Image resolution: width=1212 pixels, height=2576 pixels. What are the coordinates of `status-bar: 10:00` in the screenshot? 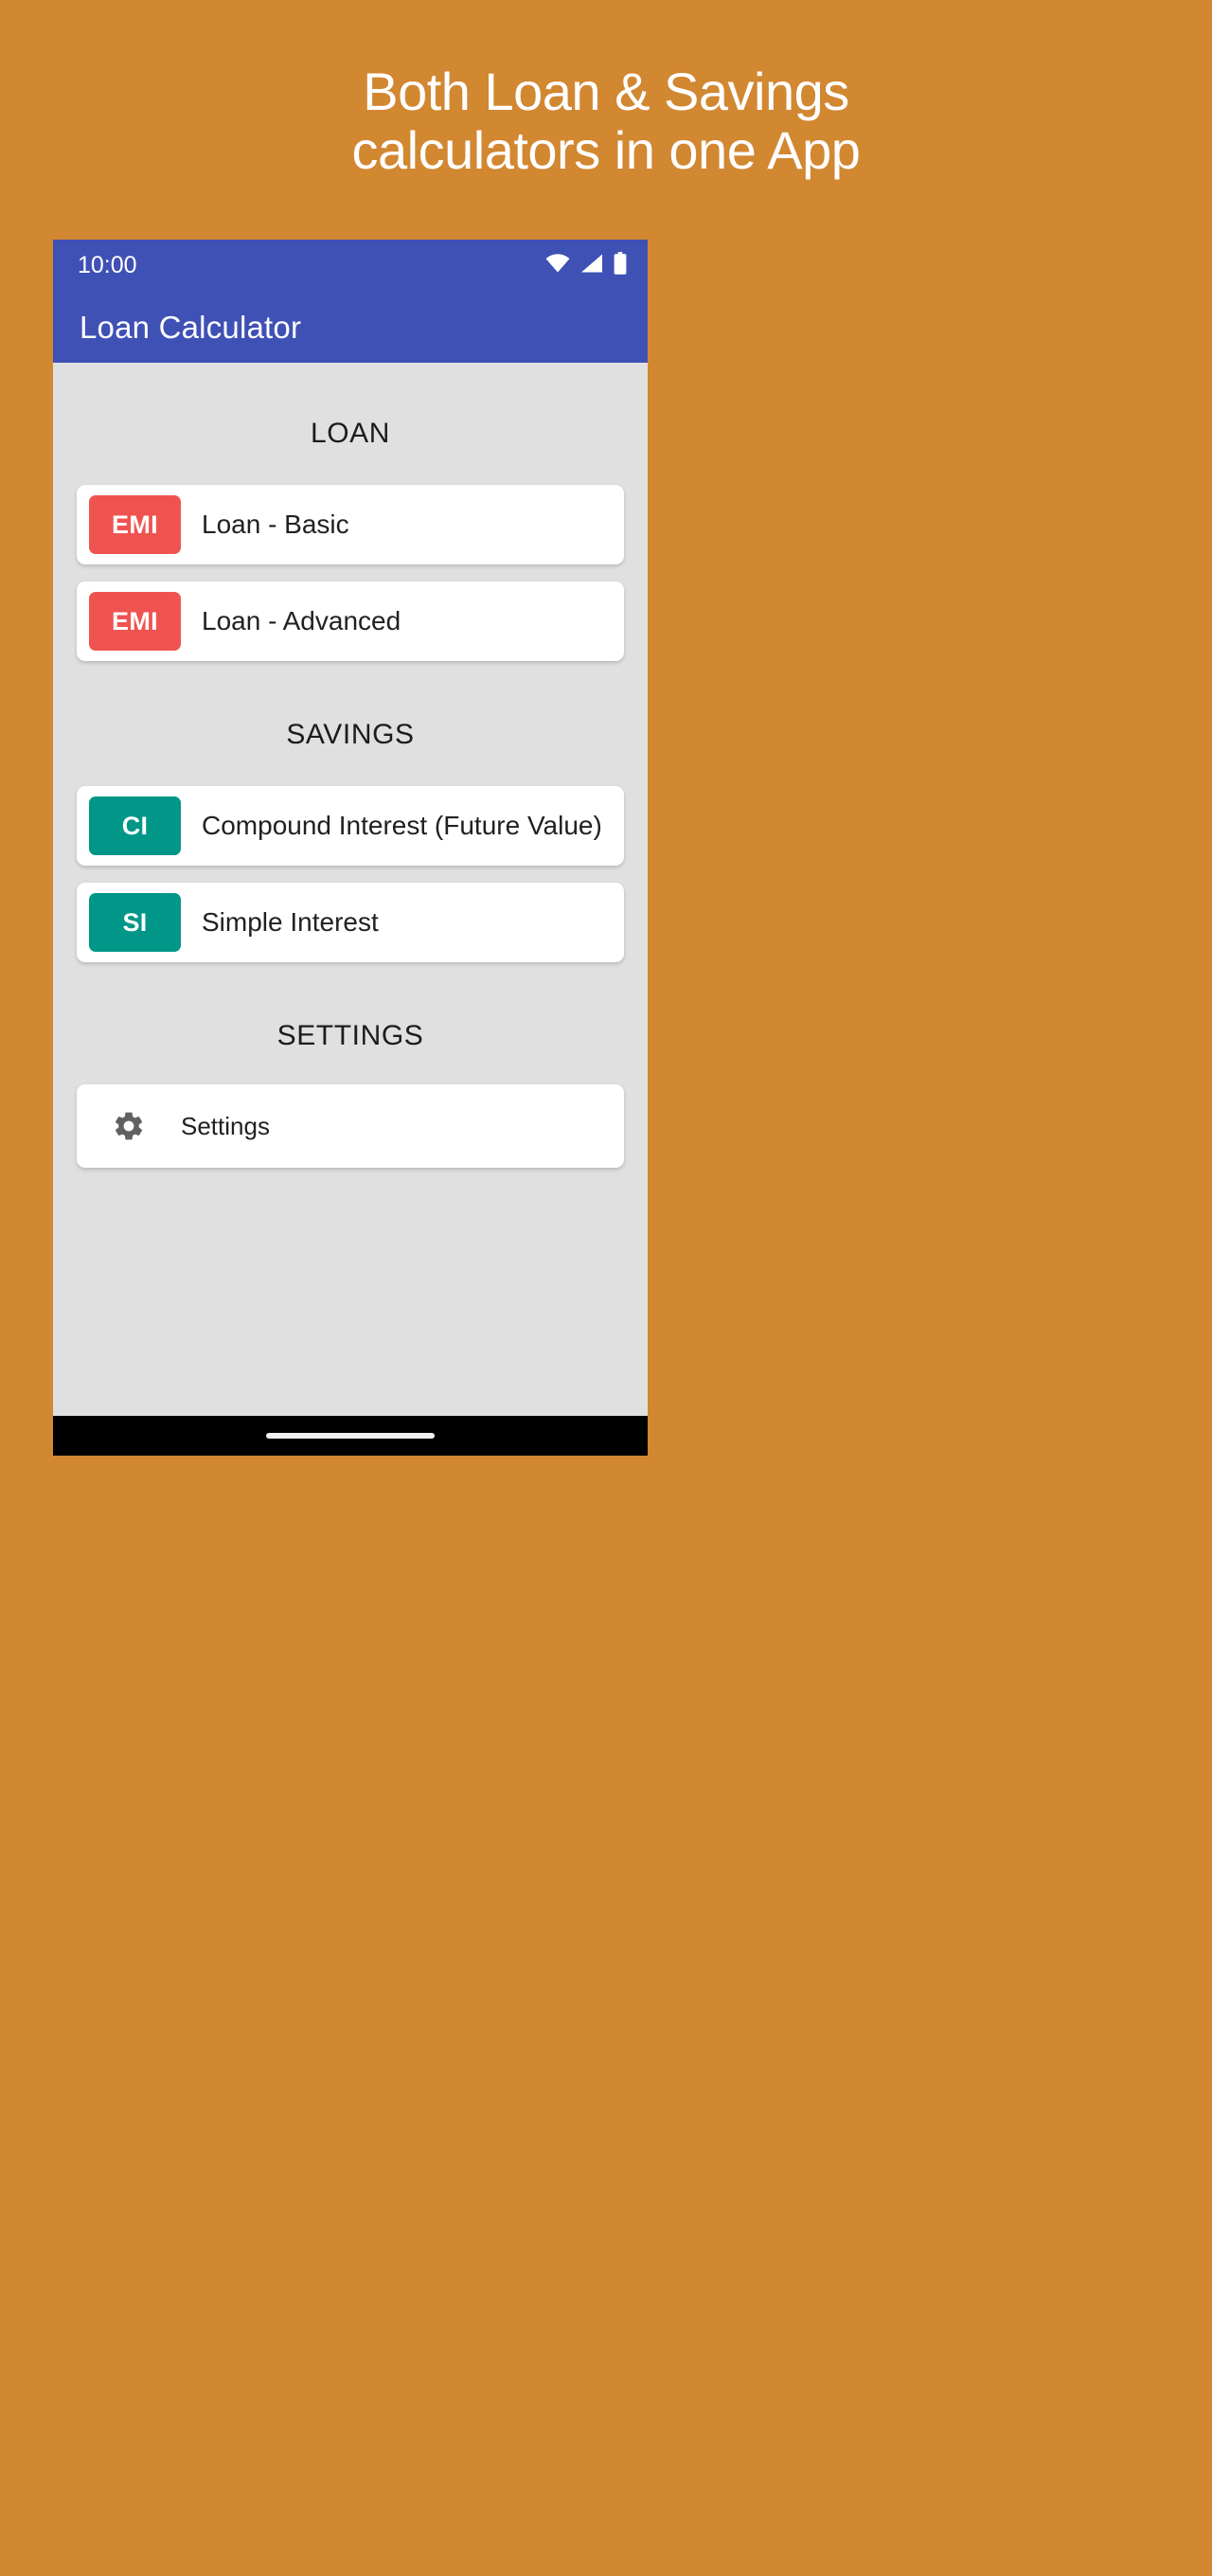 It's located at (350, 265).